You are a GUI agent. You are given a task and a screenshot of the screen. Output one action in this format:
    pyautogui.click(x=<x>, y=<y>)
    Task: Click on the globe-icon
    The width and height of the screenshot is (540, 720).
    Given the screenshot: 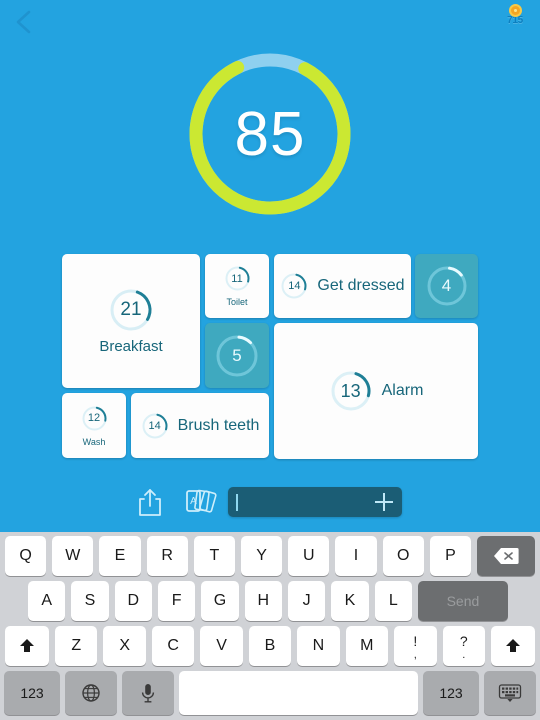 What is the action you would take?
    pyautogui.click(x=91, y=693)
    